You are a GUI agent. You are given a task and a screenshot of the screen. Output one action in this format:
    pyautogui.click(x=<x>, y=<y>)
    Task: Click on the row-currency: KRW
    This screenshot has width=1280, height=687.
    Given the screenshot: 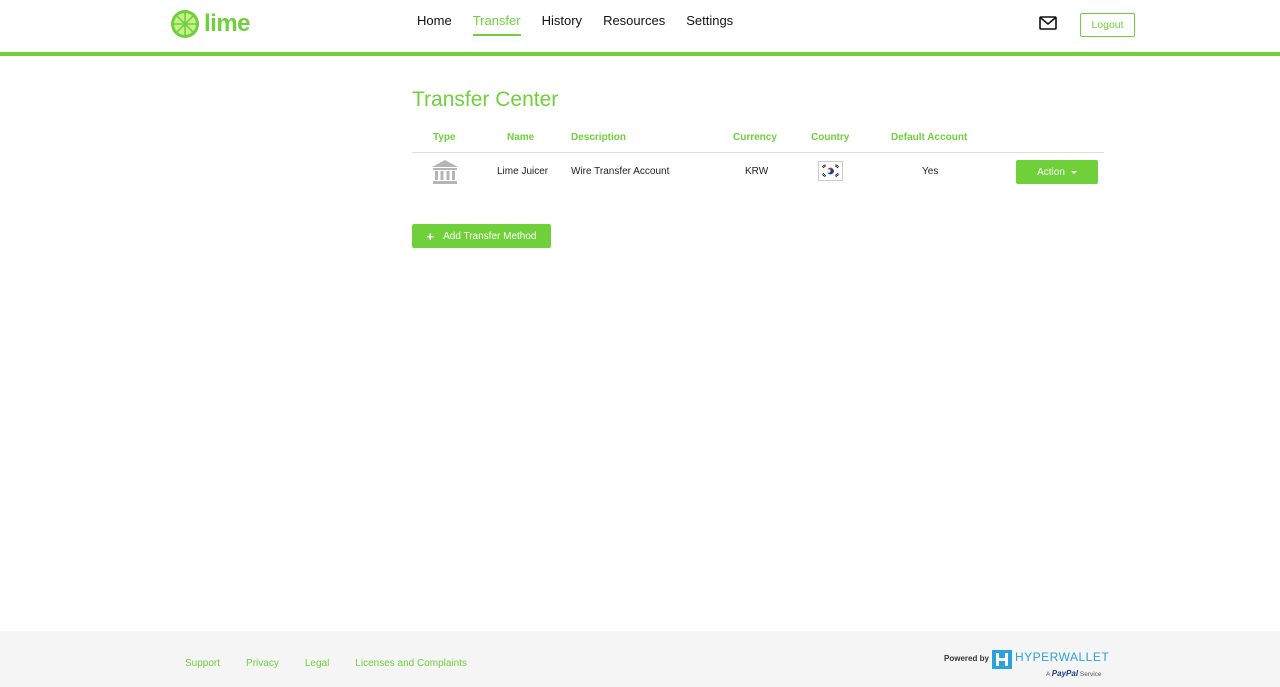 What is the action you would take?
    pyautogui.click(x=757, y=171)
    